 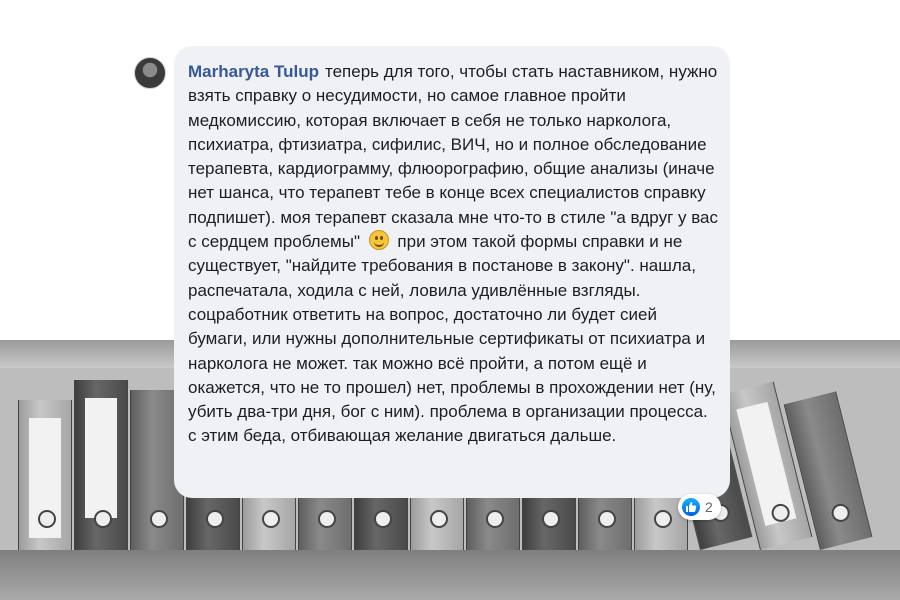 I want to click on avatar, so click(x=150, y=73).